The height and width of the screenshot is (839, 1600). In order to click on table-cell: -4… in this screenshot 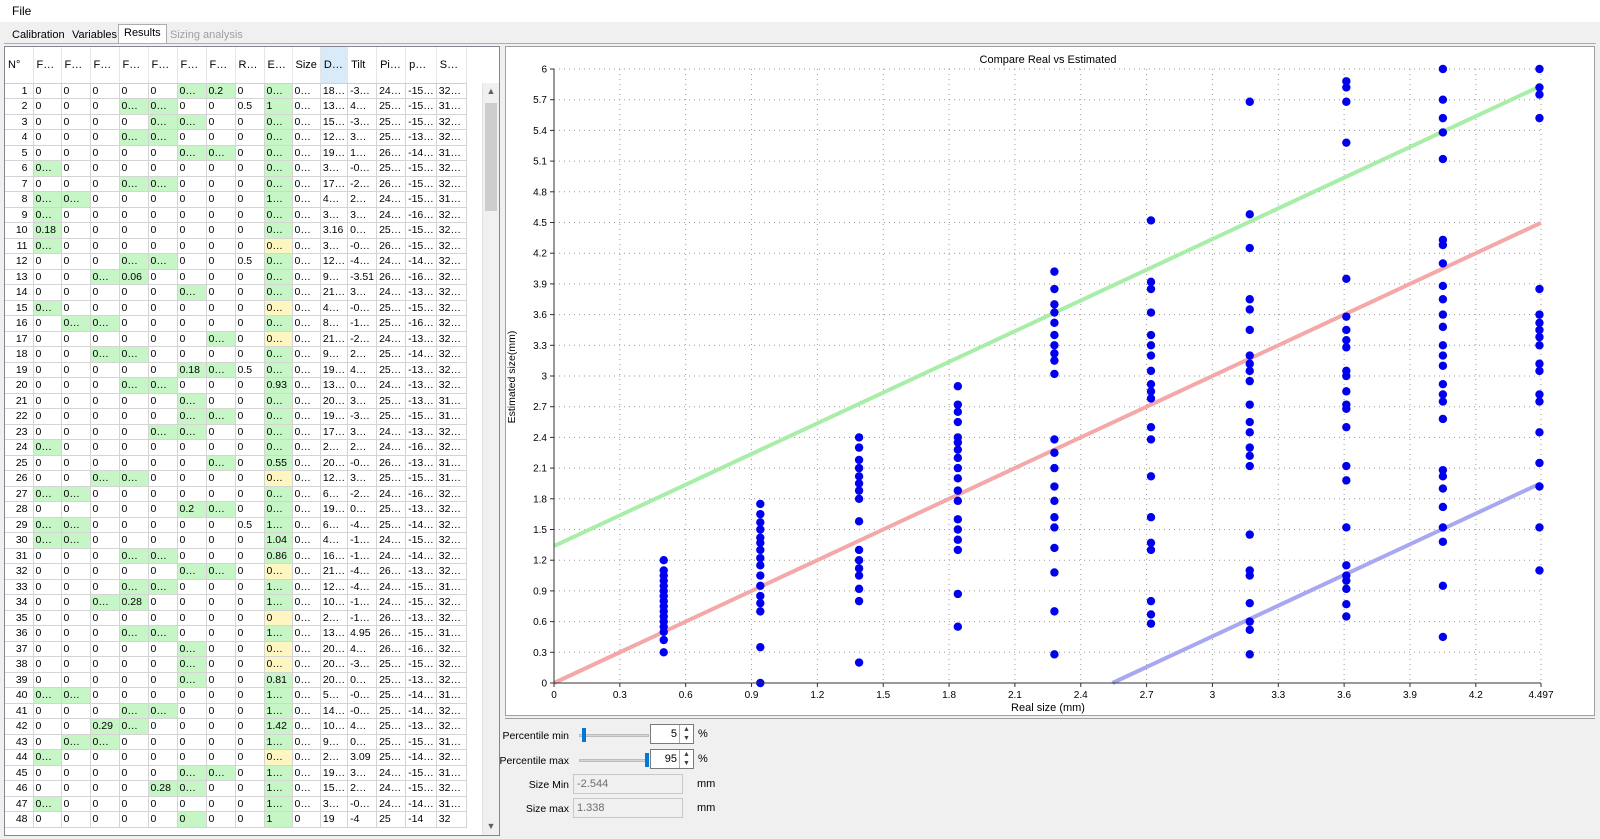, I will do `click(362, 571)`.